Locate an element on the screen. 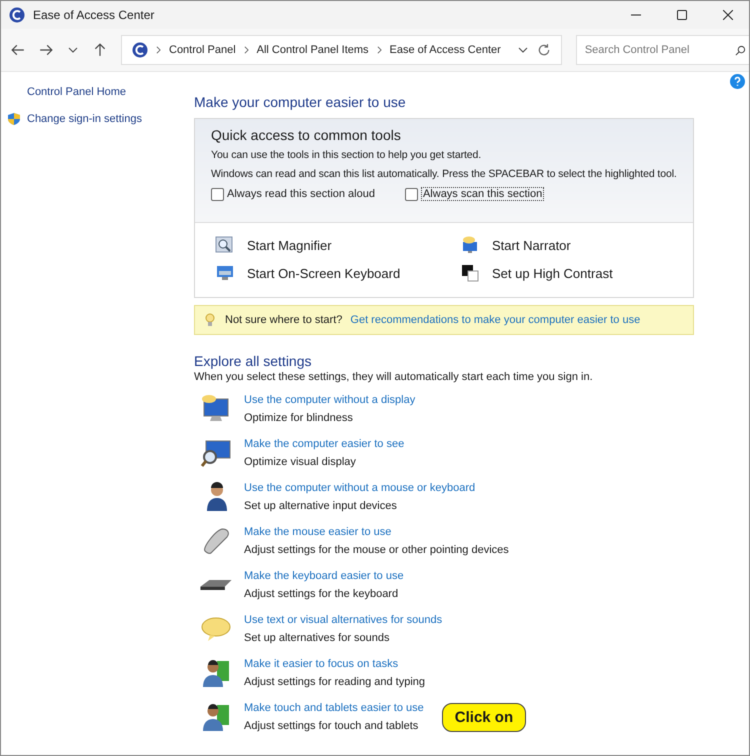 The height and width of the screenshot is (756, 750). monitor-speech-icon is located at coordinates (470, 245).